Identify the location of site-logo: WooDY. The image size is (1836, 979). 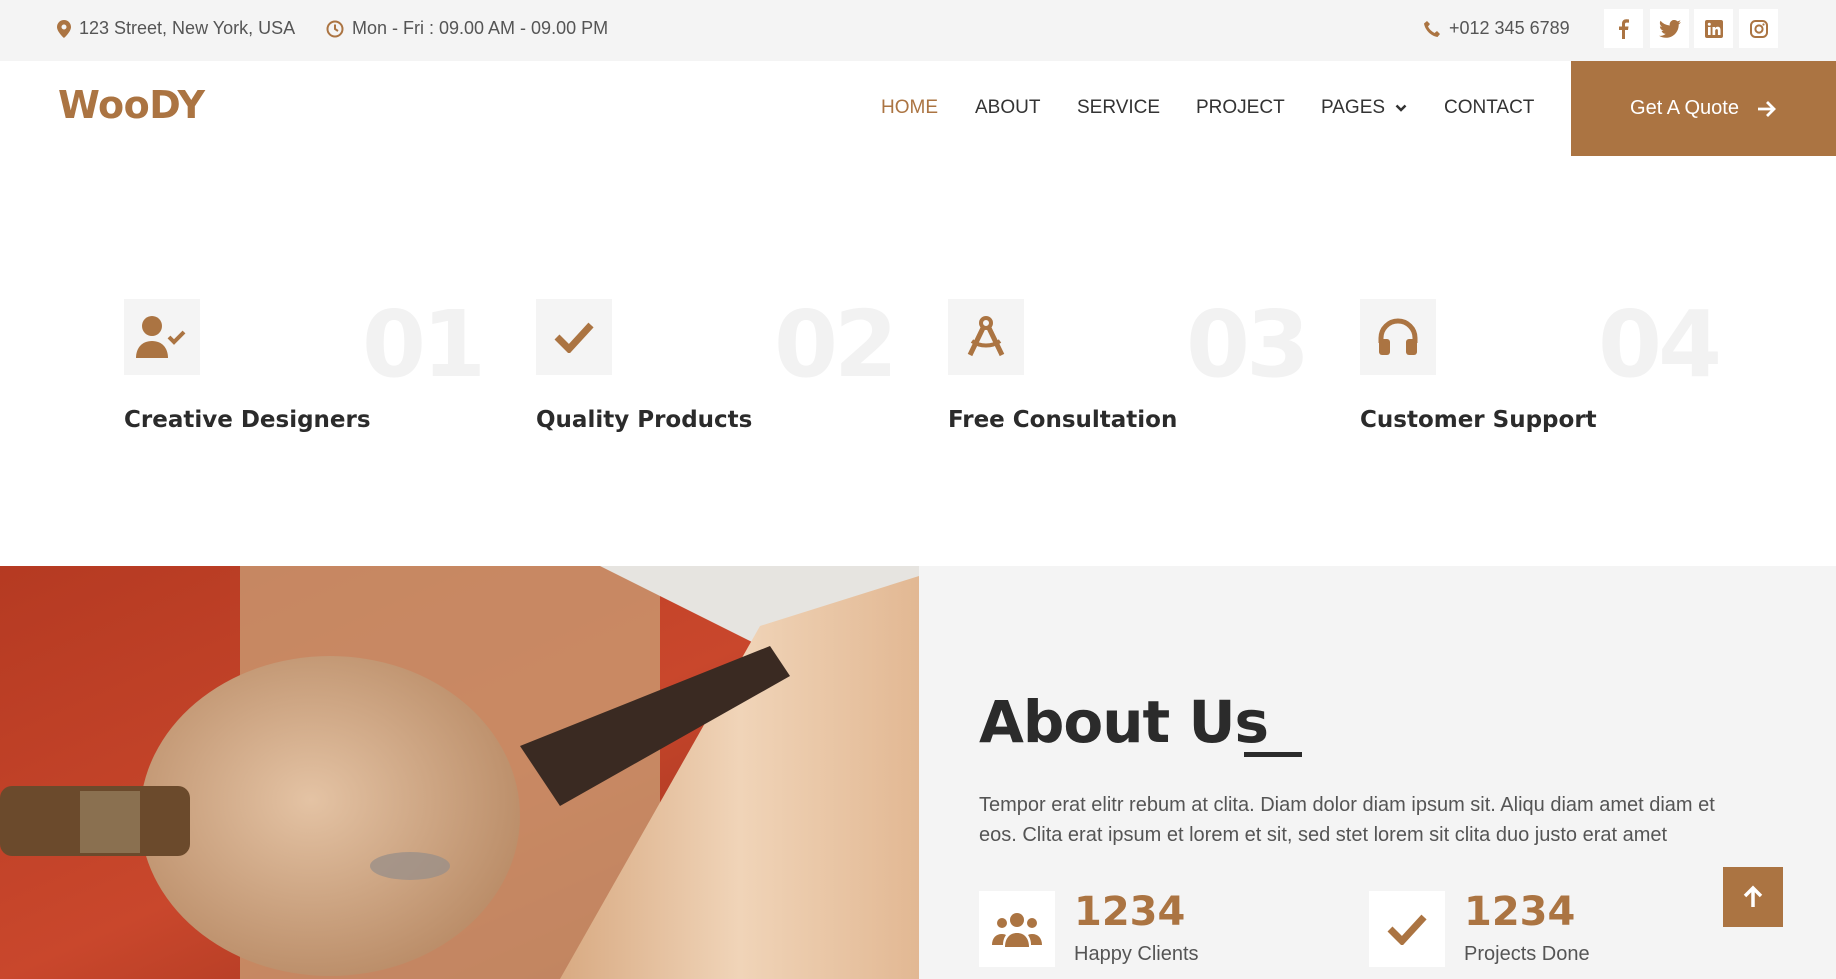
(131, 105).